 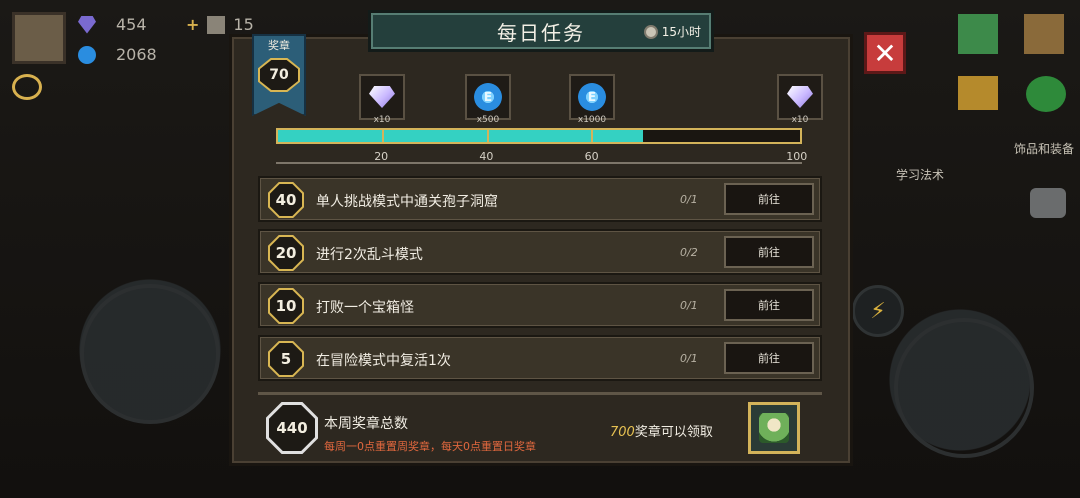 I want to click on weekly-claim-text: 700奖章可以领取, so click(x=661, y=430).